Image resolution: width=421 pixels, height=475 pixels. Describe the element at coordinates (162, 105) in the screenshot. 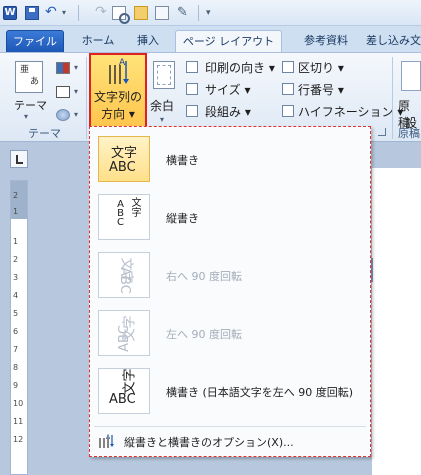

I see `margins-label: 余白` at that location.